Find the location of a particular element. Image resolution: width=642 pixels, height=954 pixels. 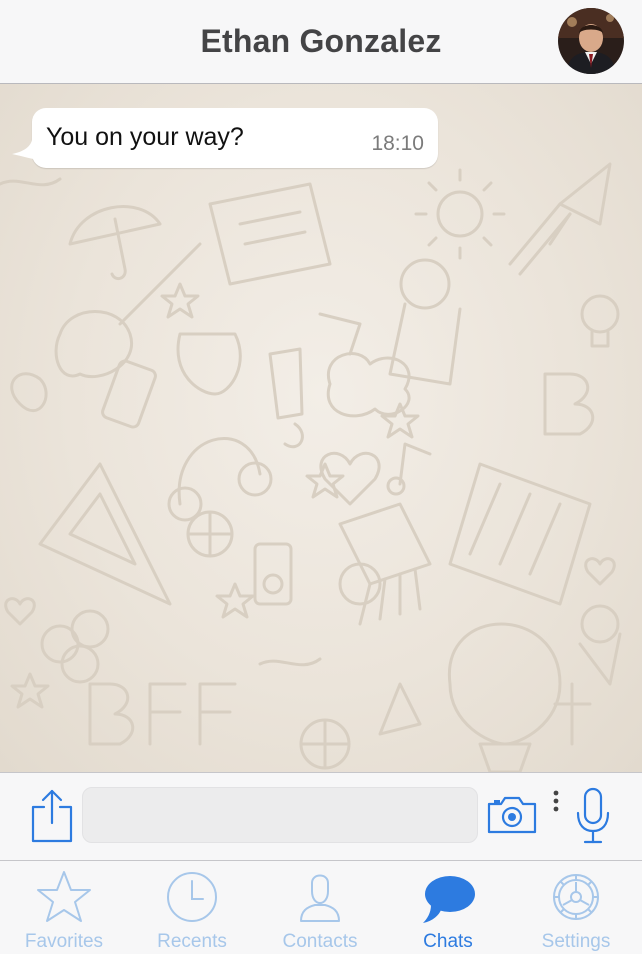

tab-settings: Settings is located at coordinates (576, 907).